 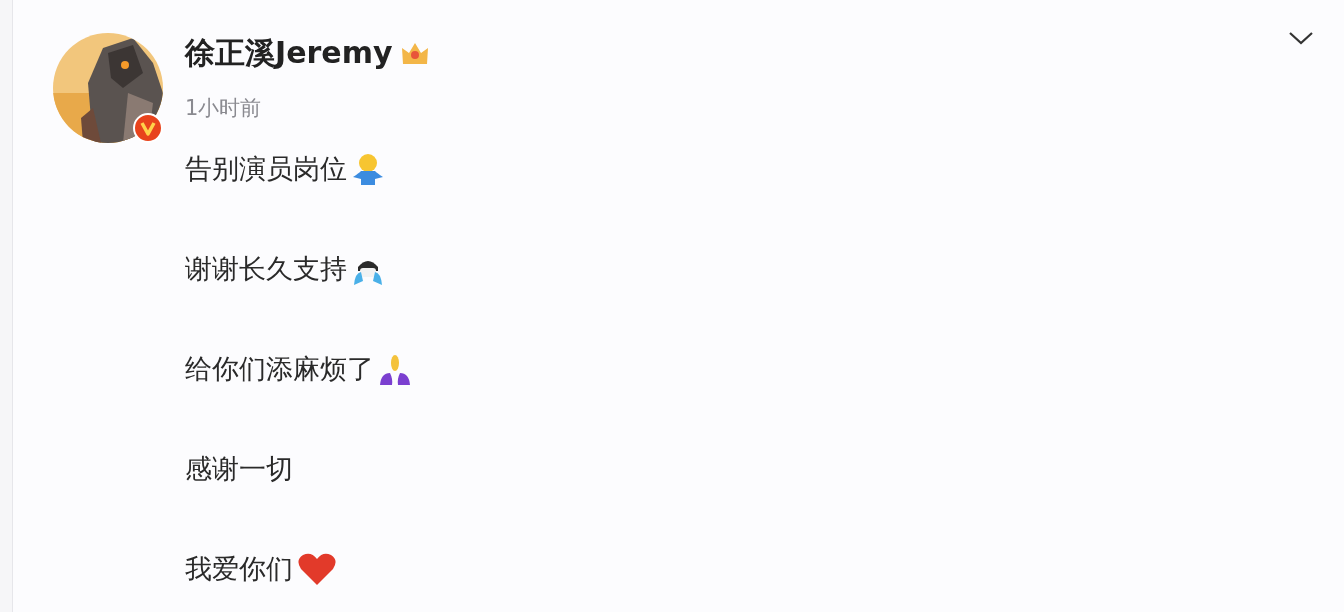 I want to click on author-name: 徐正溪Jeremy, so click(x=289, y=53).